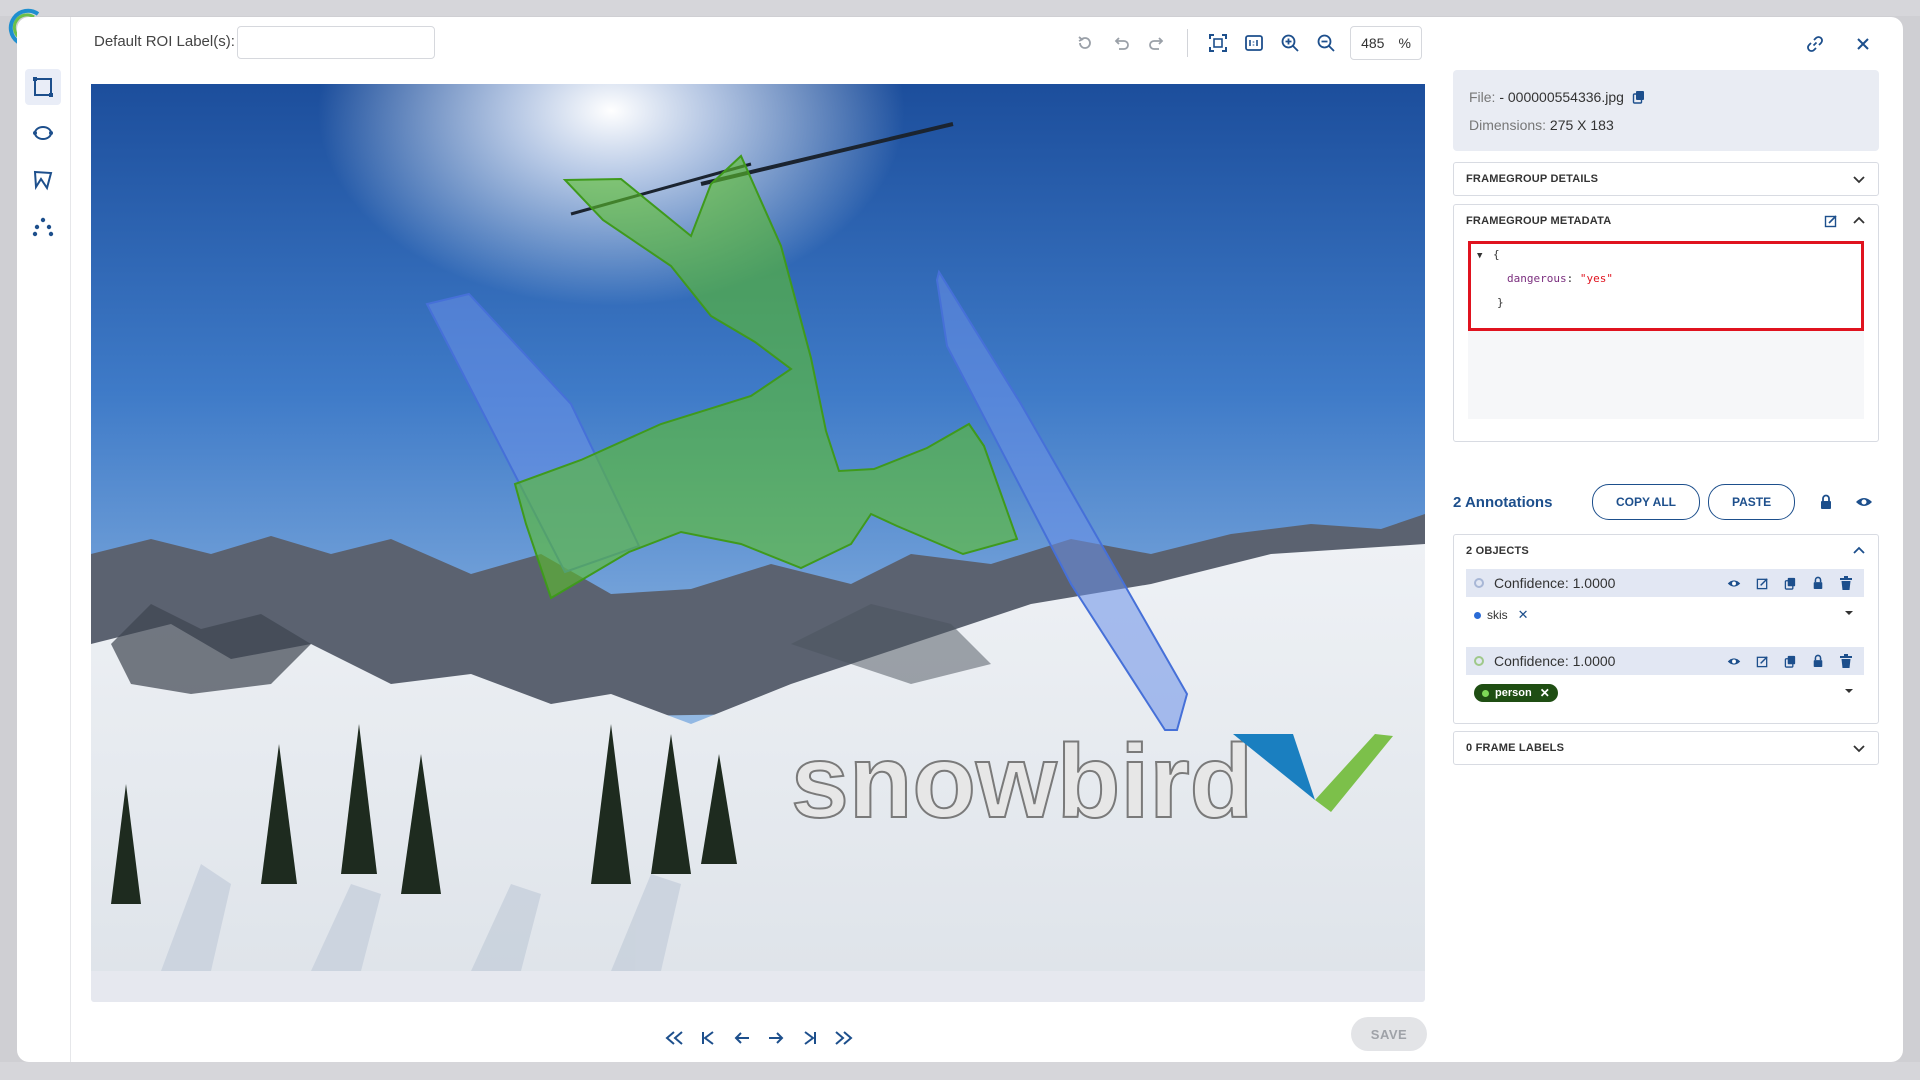 This screenshot has width=1920, height=1080. Describe the element at coordinates (1485, 693) in the screenshot. I see `label-color-dot` at that location.